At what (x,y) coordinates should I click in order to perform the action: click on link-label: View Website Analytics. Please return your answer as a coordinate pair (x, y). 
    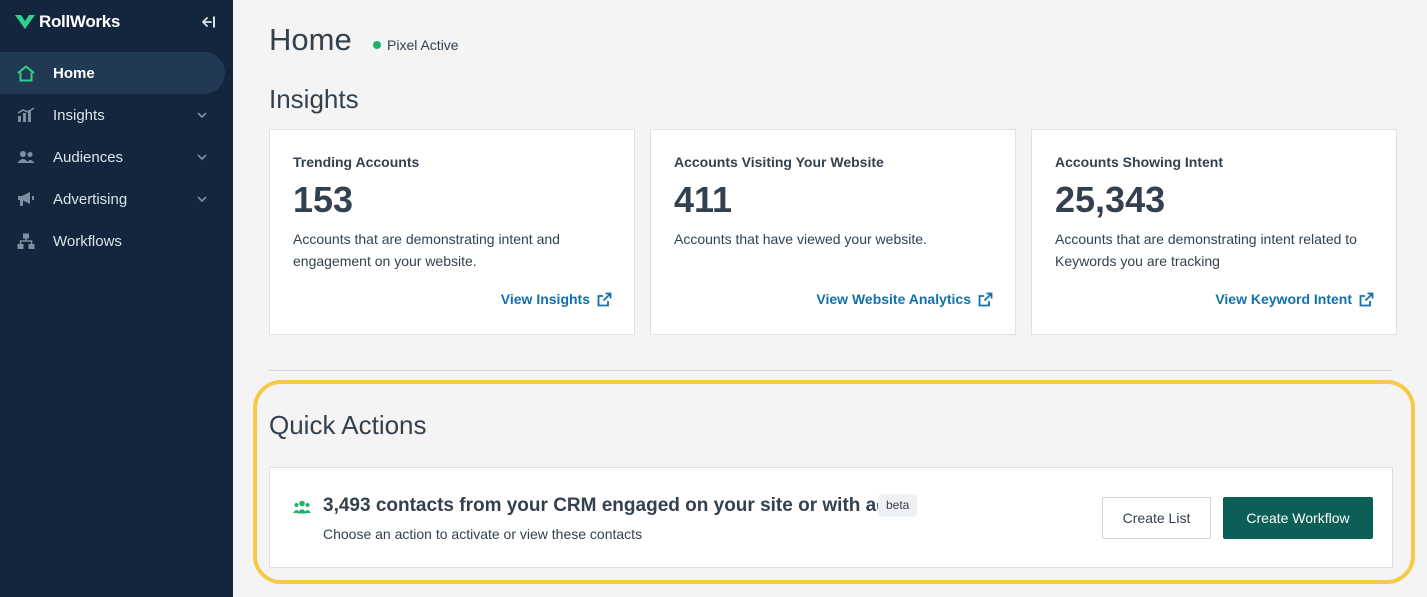
    Looking at the image, I should click on (893, 299).